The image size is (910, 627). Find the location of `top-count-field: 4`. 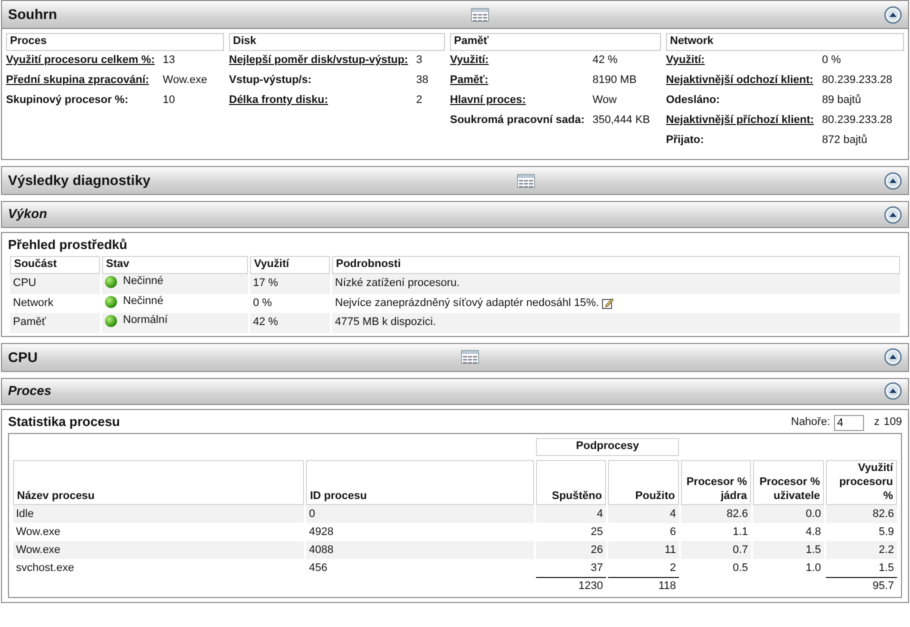

top-count-field: 4 is located at coordinates (849, 423).